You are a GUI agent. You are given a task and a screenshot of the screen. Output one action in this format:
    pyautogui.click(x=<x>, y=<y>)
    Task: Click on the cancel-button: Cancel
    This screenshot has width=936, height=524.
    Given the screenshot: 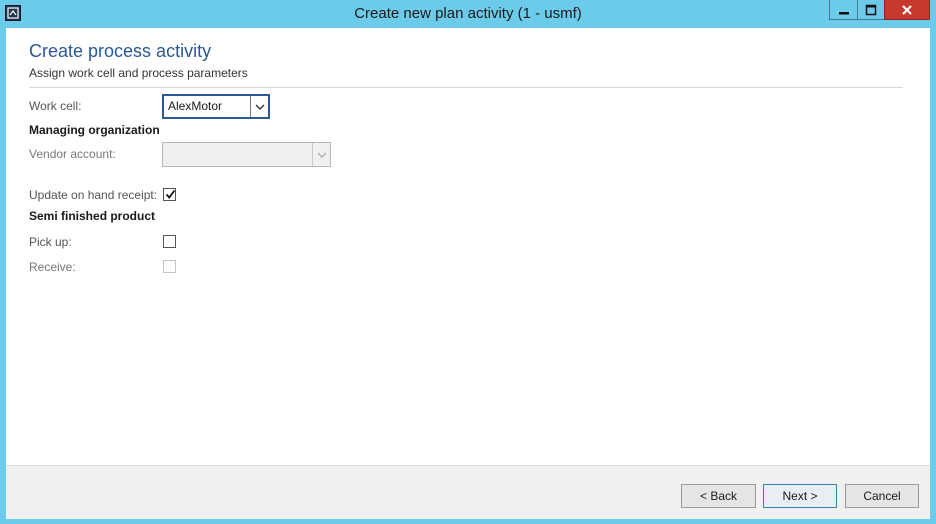 What is the action you would take?
    pyautogui.click(x=882, y=496)
    